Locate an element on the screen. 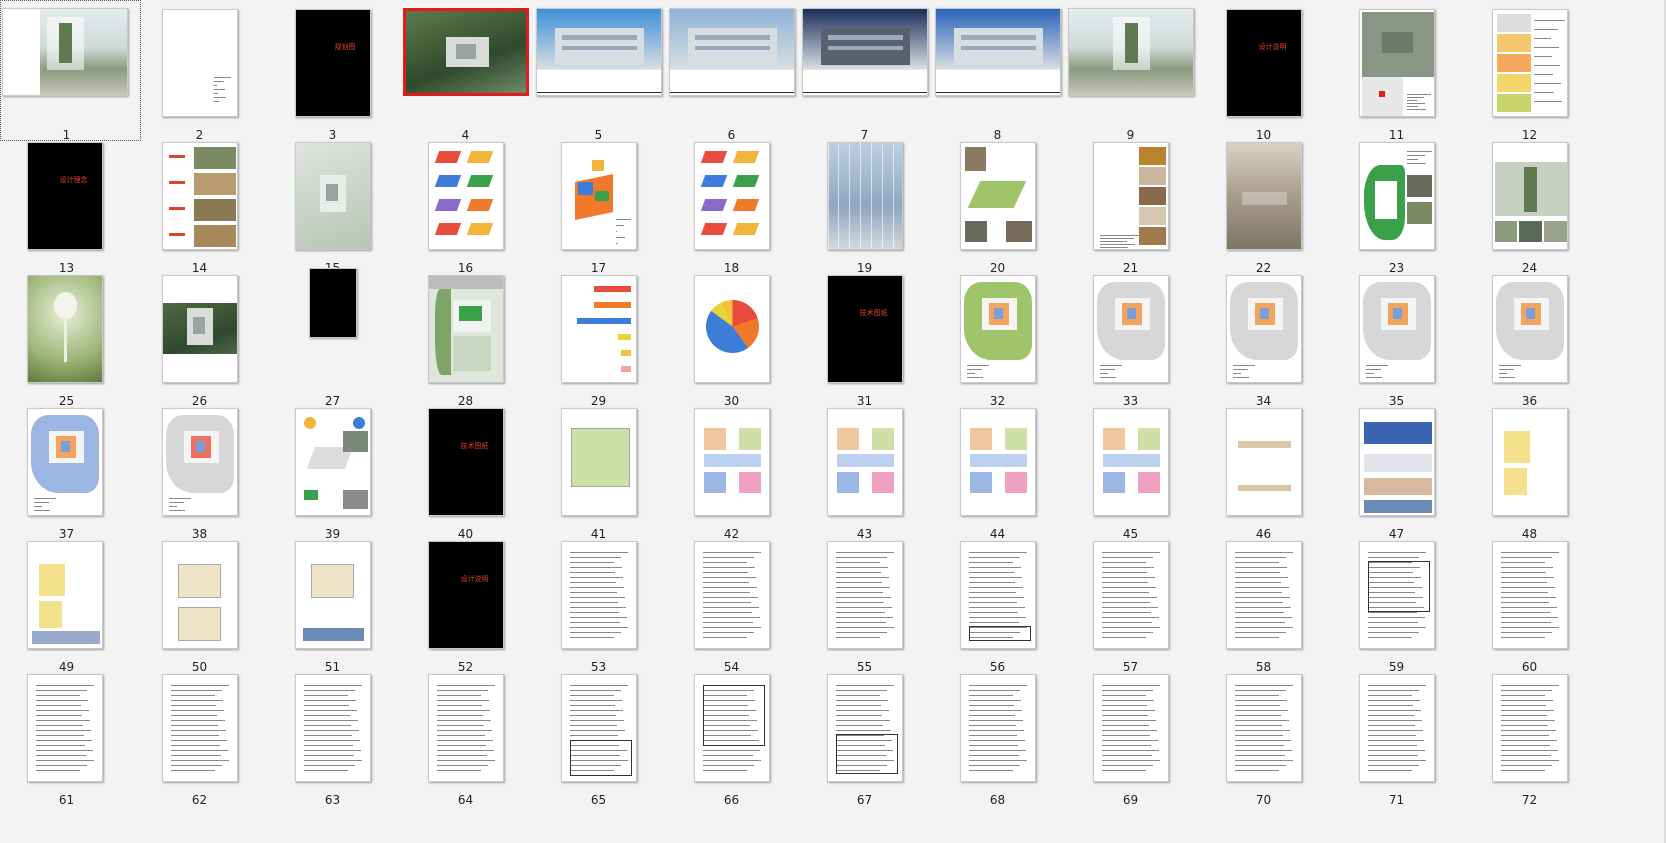 The height and width of the screenshot is (843, 1666). slide-thumbnail-cell: 23 is located at coordinates (1400, 204).